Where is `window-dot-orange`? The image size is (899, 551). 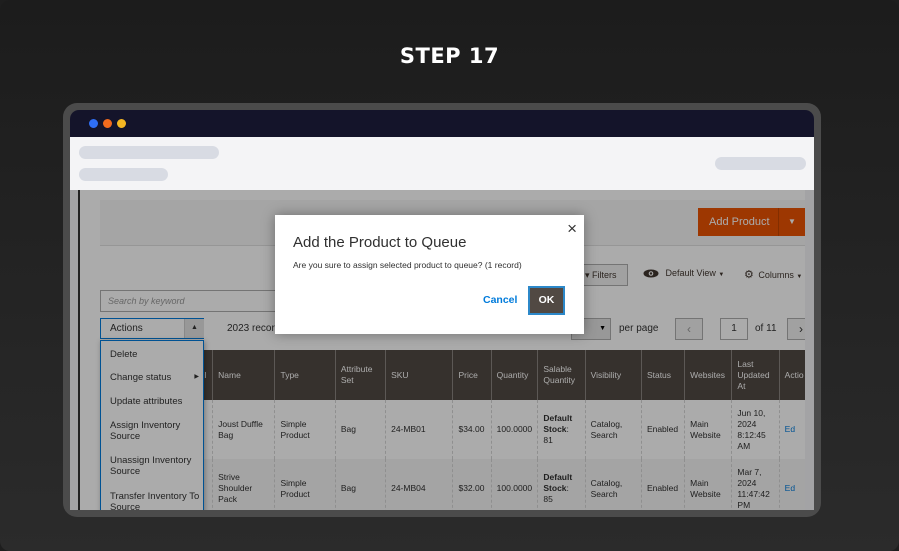 window-dot-orange is located at coordinates (107, 123).